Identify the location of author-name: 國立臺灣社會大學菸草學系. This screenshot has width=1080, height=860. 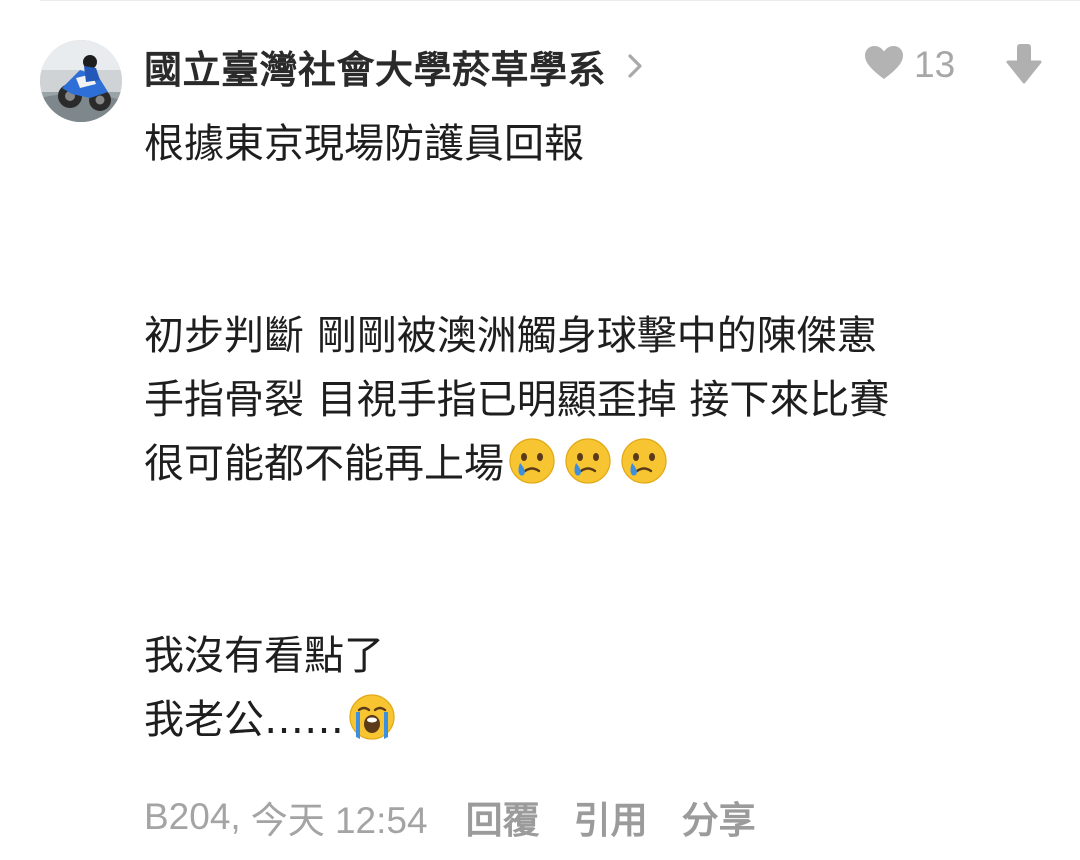
(375, 66).